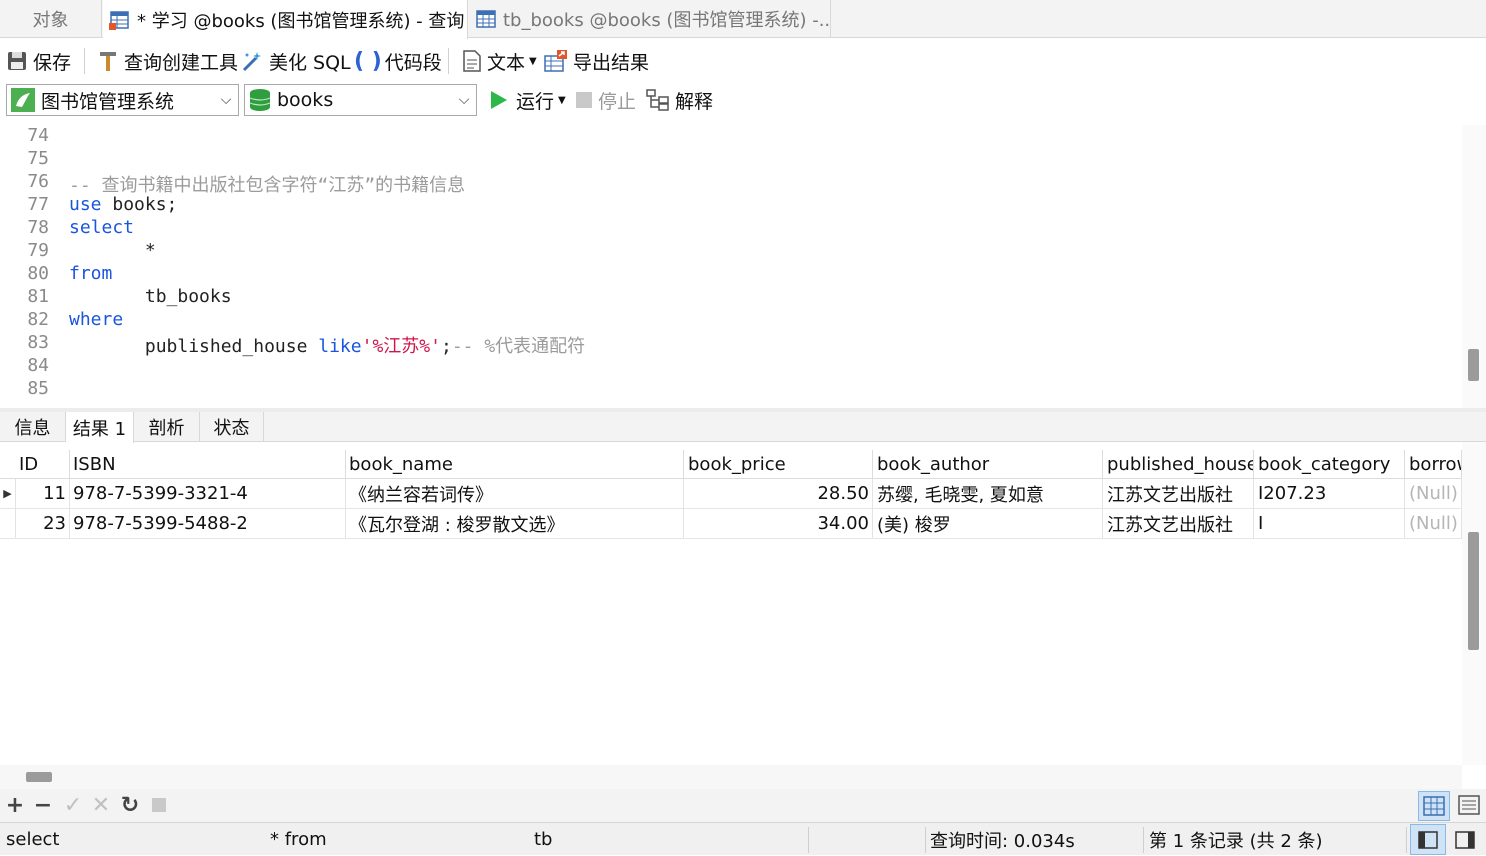  What do you see at coordinates (499, 61) in the screenshot?
I see `text-mode-button: 文本 ▼` at bounding box center [499, 61].